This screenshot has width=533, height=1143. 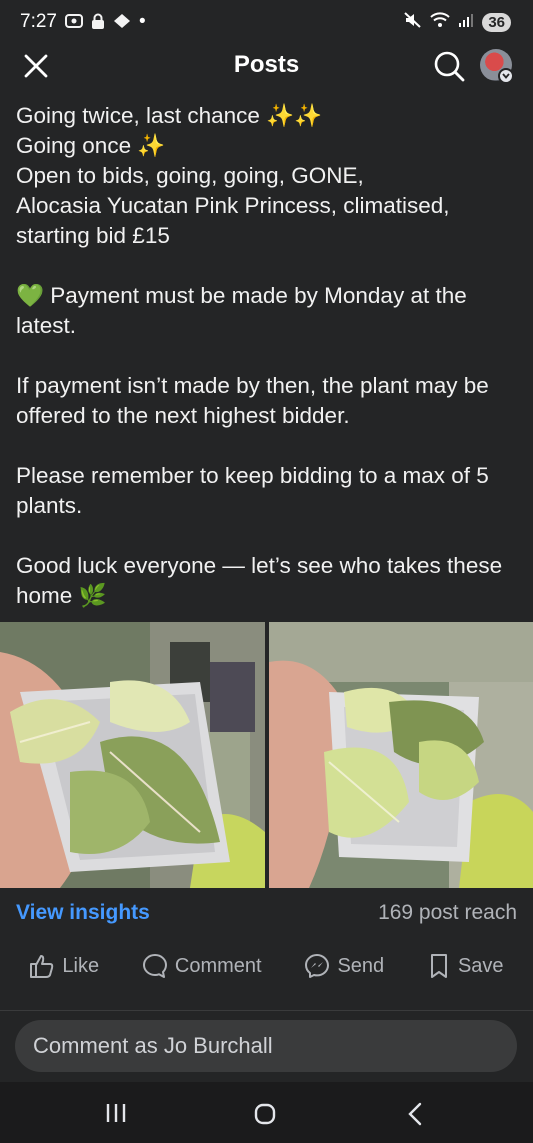 I want to click on post-line-5: starting bid £15, so click(x=93, y=235).